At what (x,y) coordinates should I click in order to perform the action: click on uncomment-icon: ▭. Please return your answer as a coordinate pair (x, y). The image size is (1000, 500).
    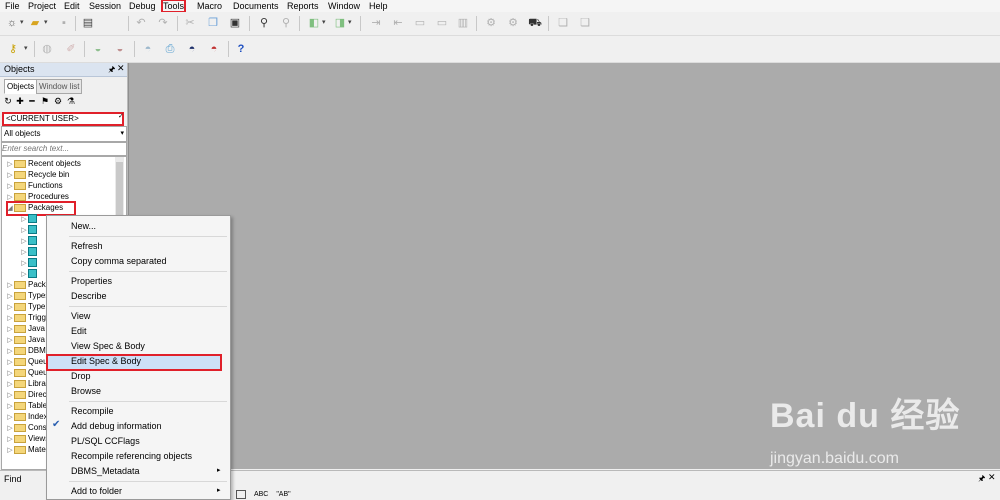
    Looking at the image, I should click on (442, 23).